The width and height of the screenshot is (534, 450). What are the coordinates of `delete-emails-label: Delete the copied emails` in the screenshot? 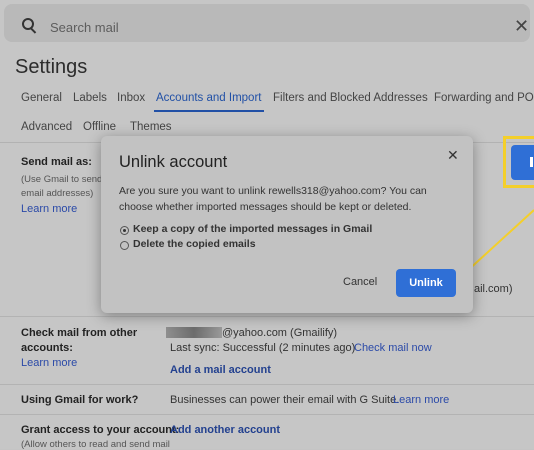 It's located at (194, 244).